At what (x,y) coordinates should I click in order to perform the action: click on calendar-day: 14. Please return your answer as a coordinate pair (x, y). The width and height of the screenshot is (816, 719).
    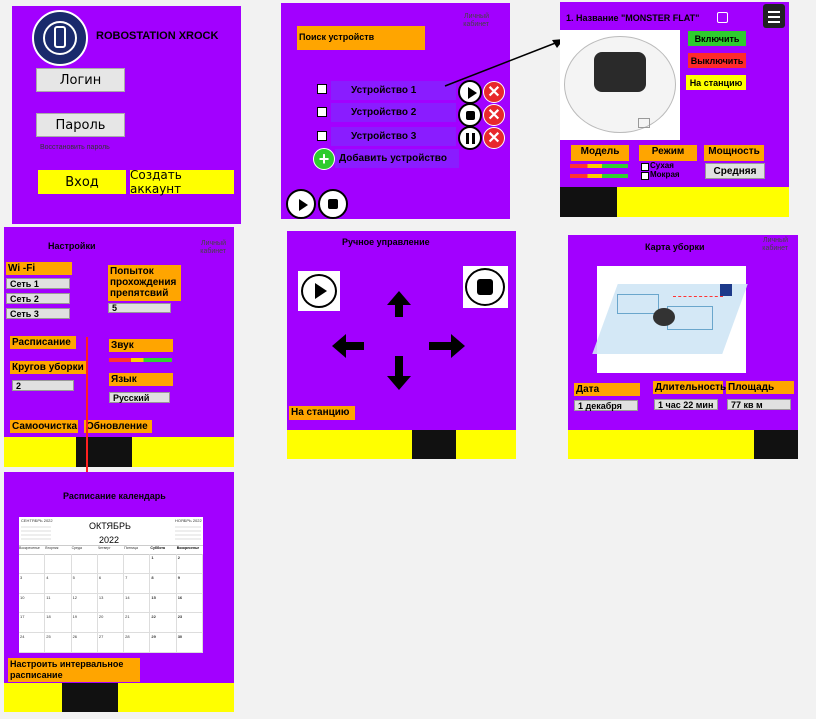
    Looking at the image, I should click on (137, 603).